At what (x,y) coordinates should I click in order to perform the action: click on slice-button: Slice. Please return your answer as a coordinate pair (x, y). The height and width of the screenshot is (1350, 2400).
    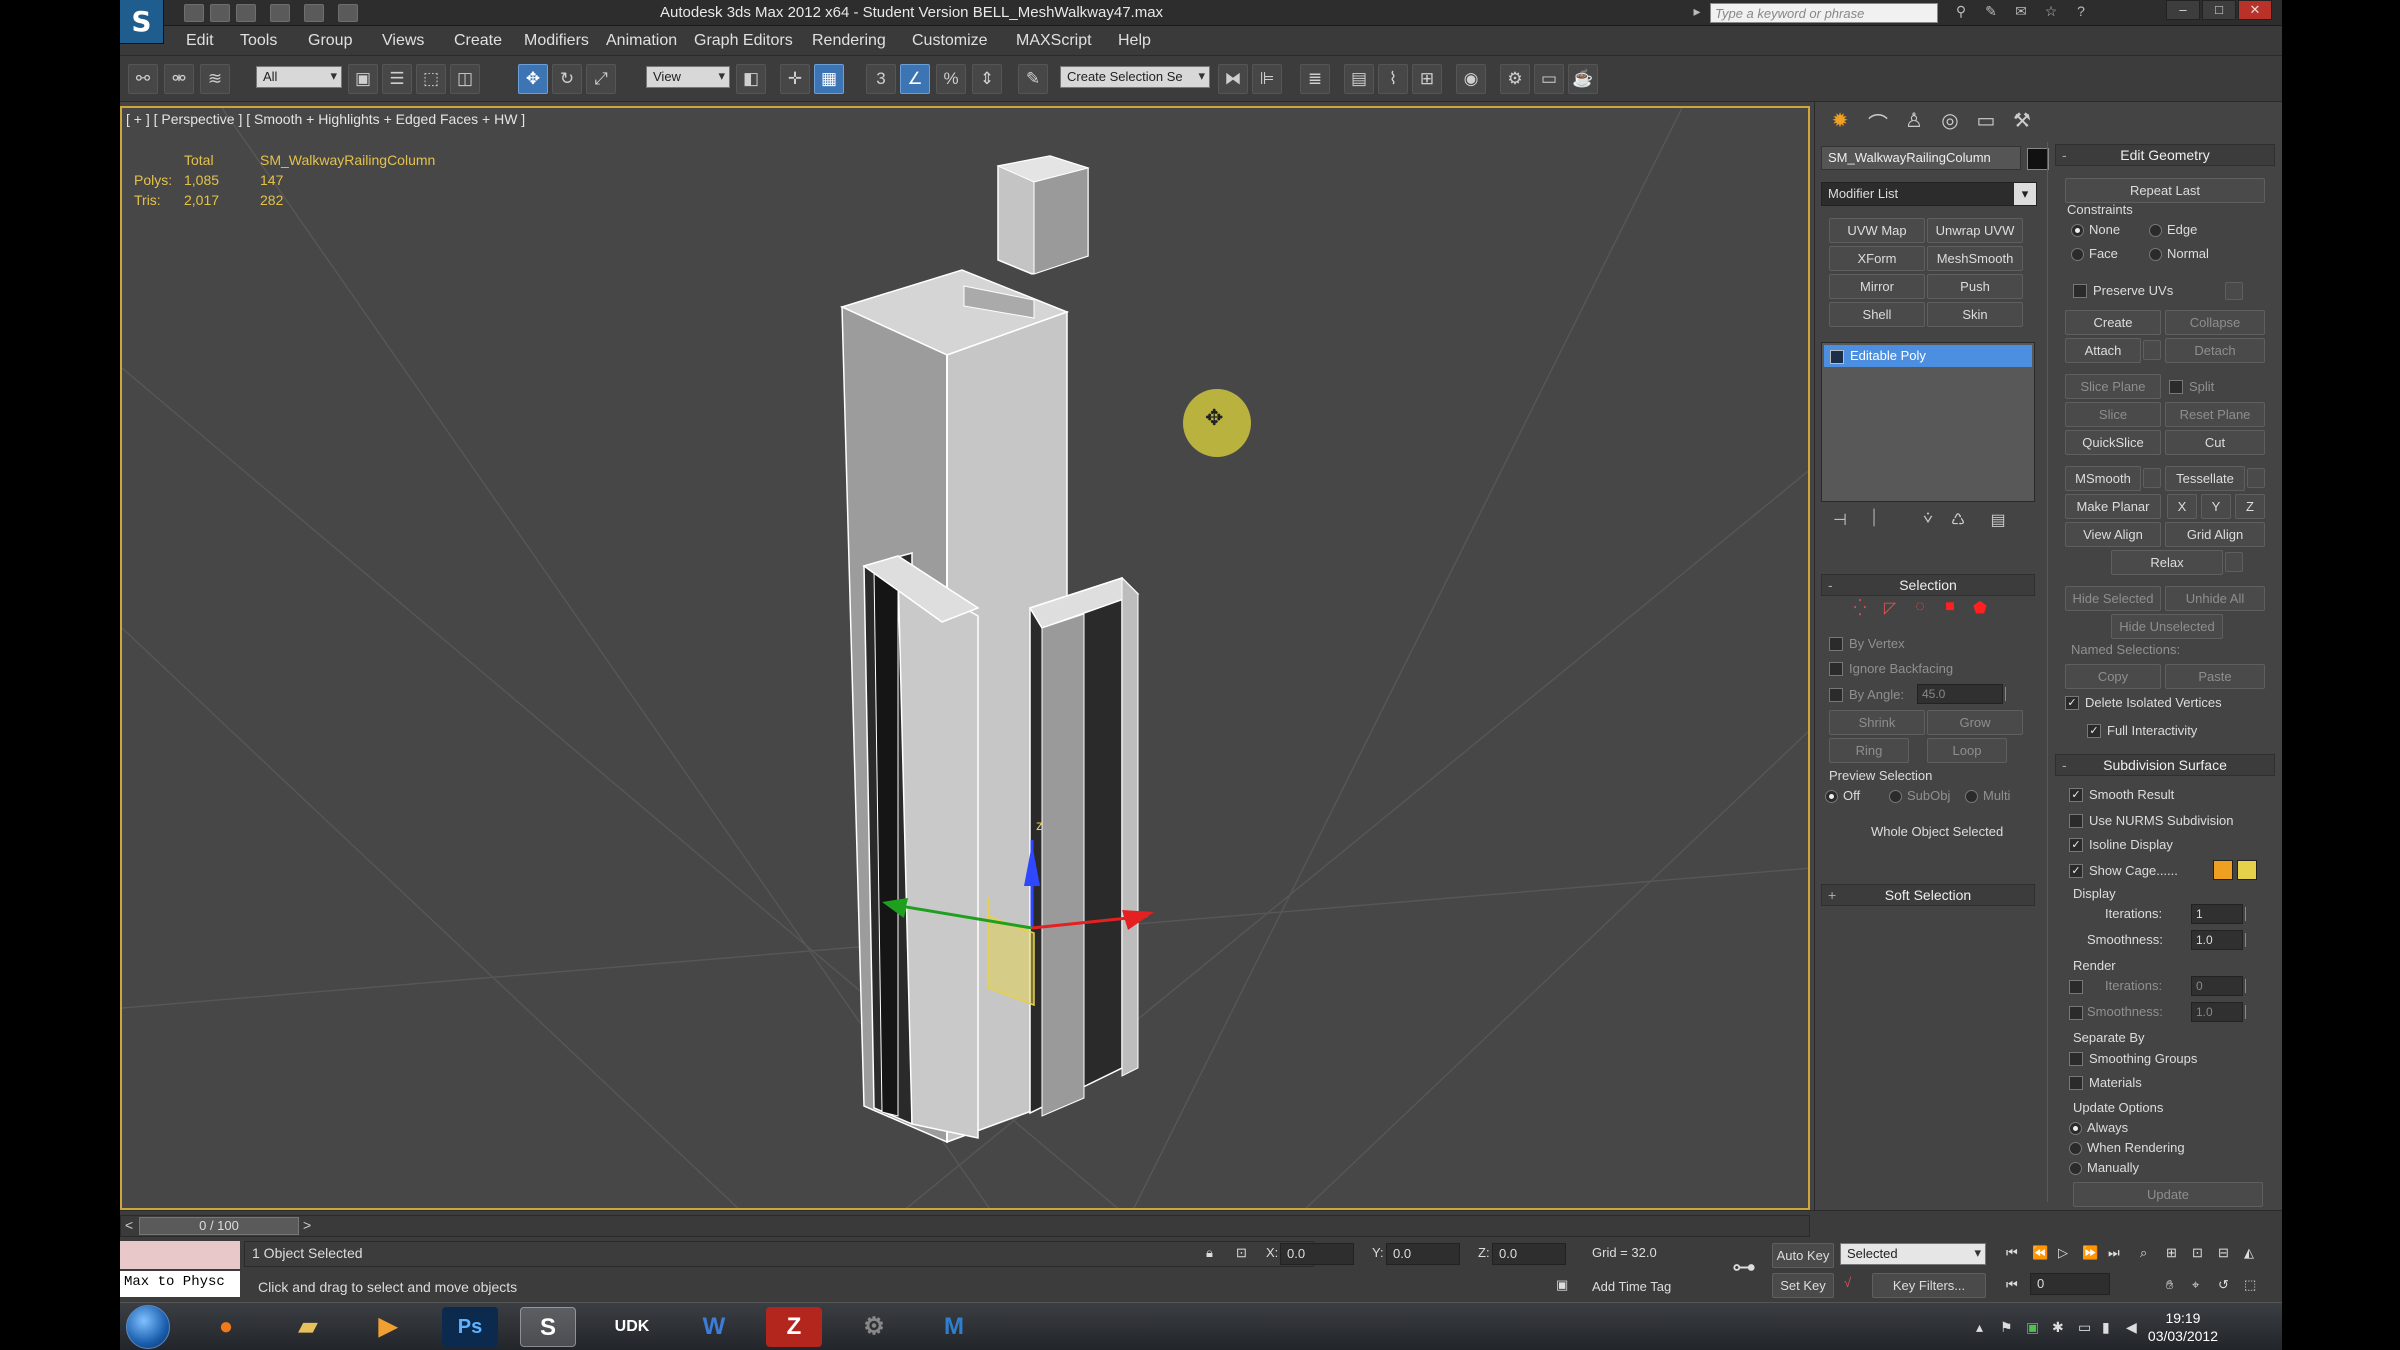
    Looking at the image, I should click on (2113, 414).